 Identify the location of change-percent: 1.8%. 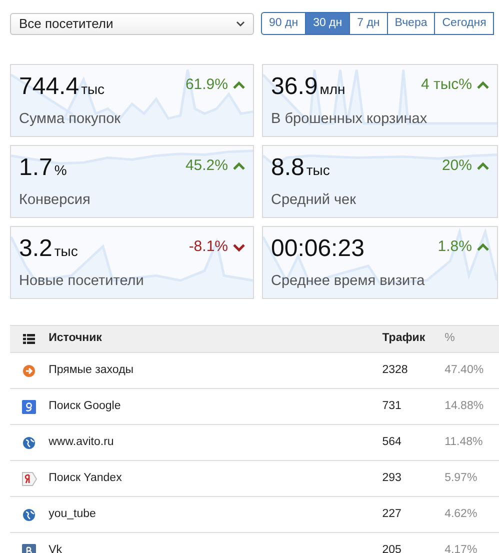
(455, 247).